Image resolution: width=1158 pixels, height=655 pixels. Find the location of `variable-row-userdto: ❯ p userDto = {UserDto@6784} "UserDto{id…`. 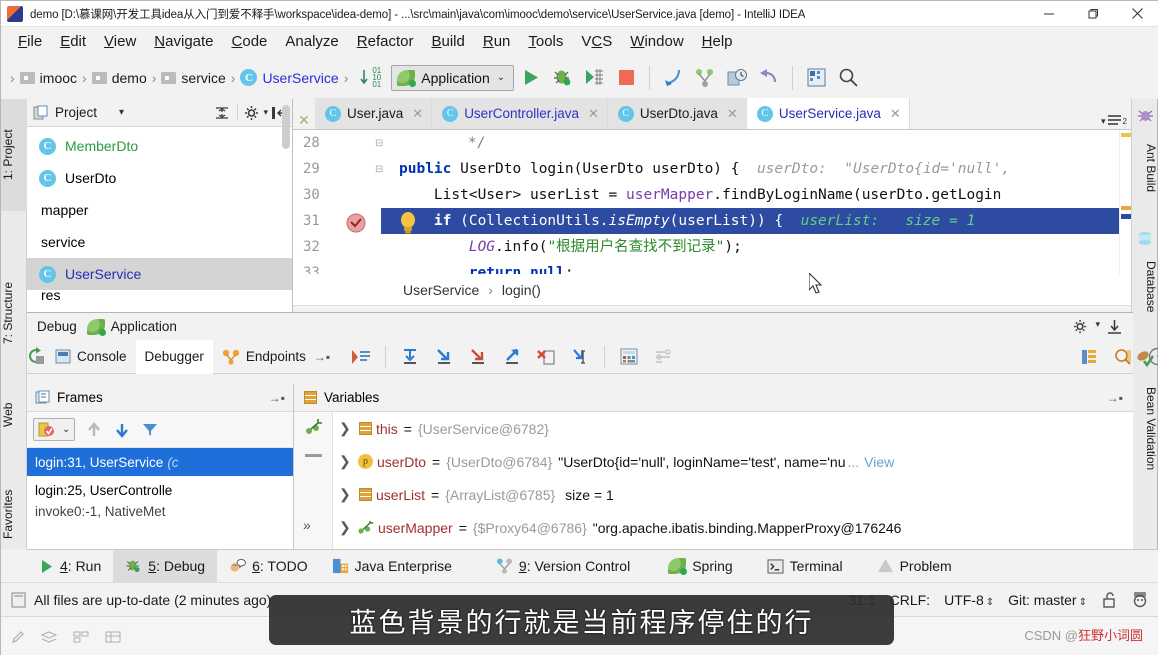

variable-row-userdto: ❯ p userDto = {UserDto@6784} "UserDto{id… is located at coordinates (733, 461).